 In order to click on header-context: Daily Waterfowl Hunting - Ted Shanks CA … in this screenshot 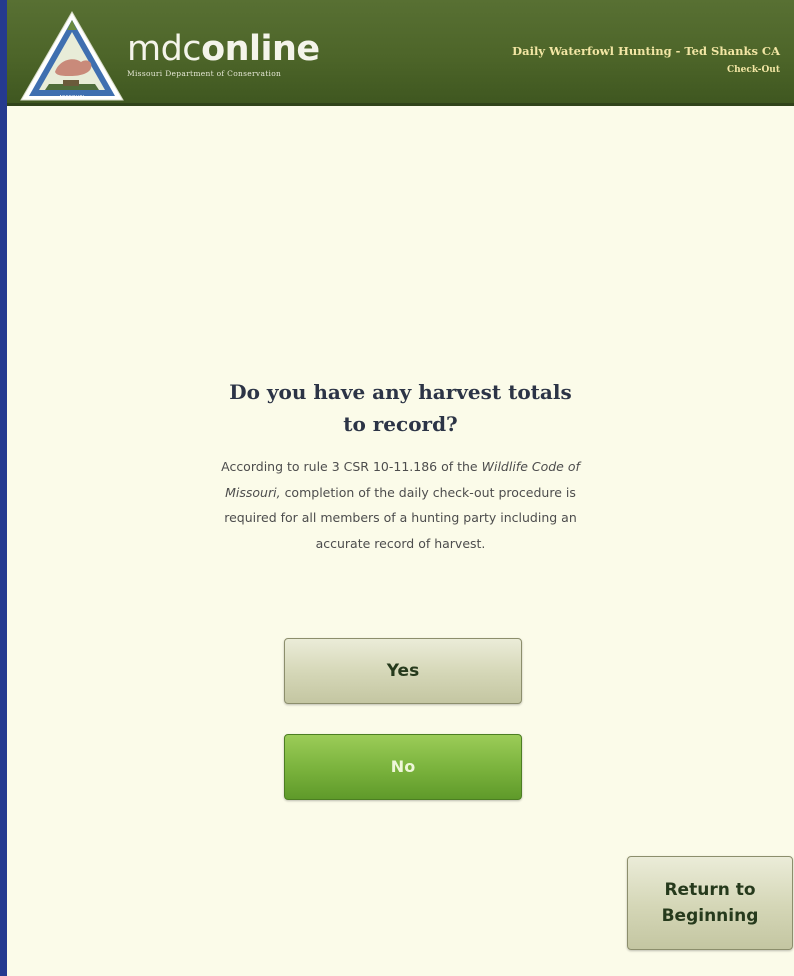, I will do `click(646, 60)`.